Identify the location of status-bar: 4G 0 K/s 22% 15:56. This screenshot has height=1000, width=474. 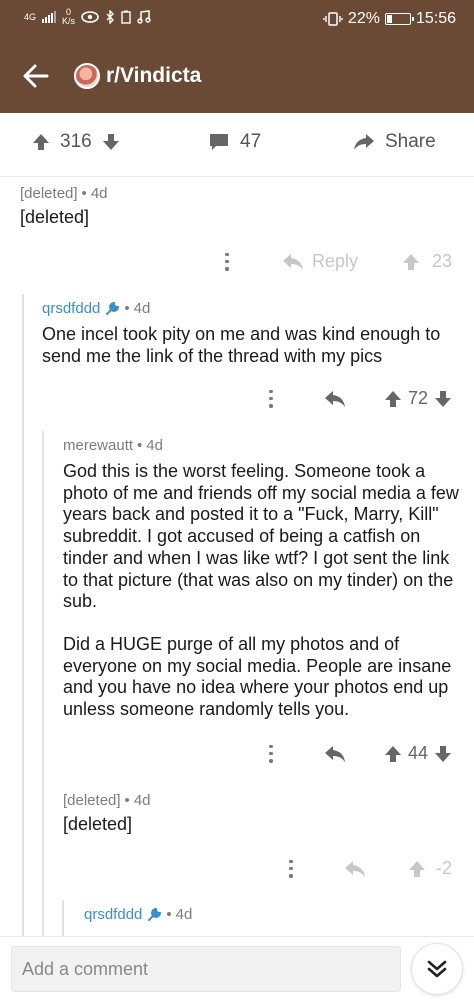
(237, 20).